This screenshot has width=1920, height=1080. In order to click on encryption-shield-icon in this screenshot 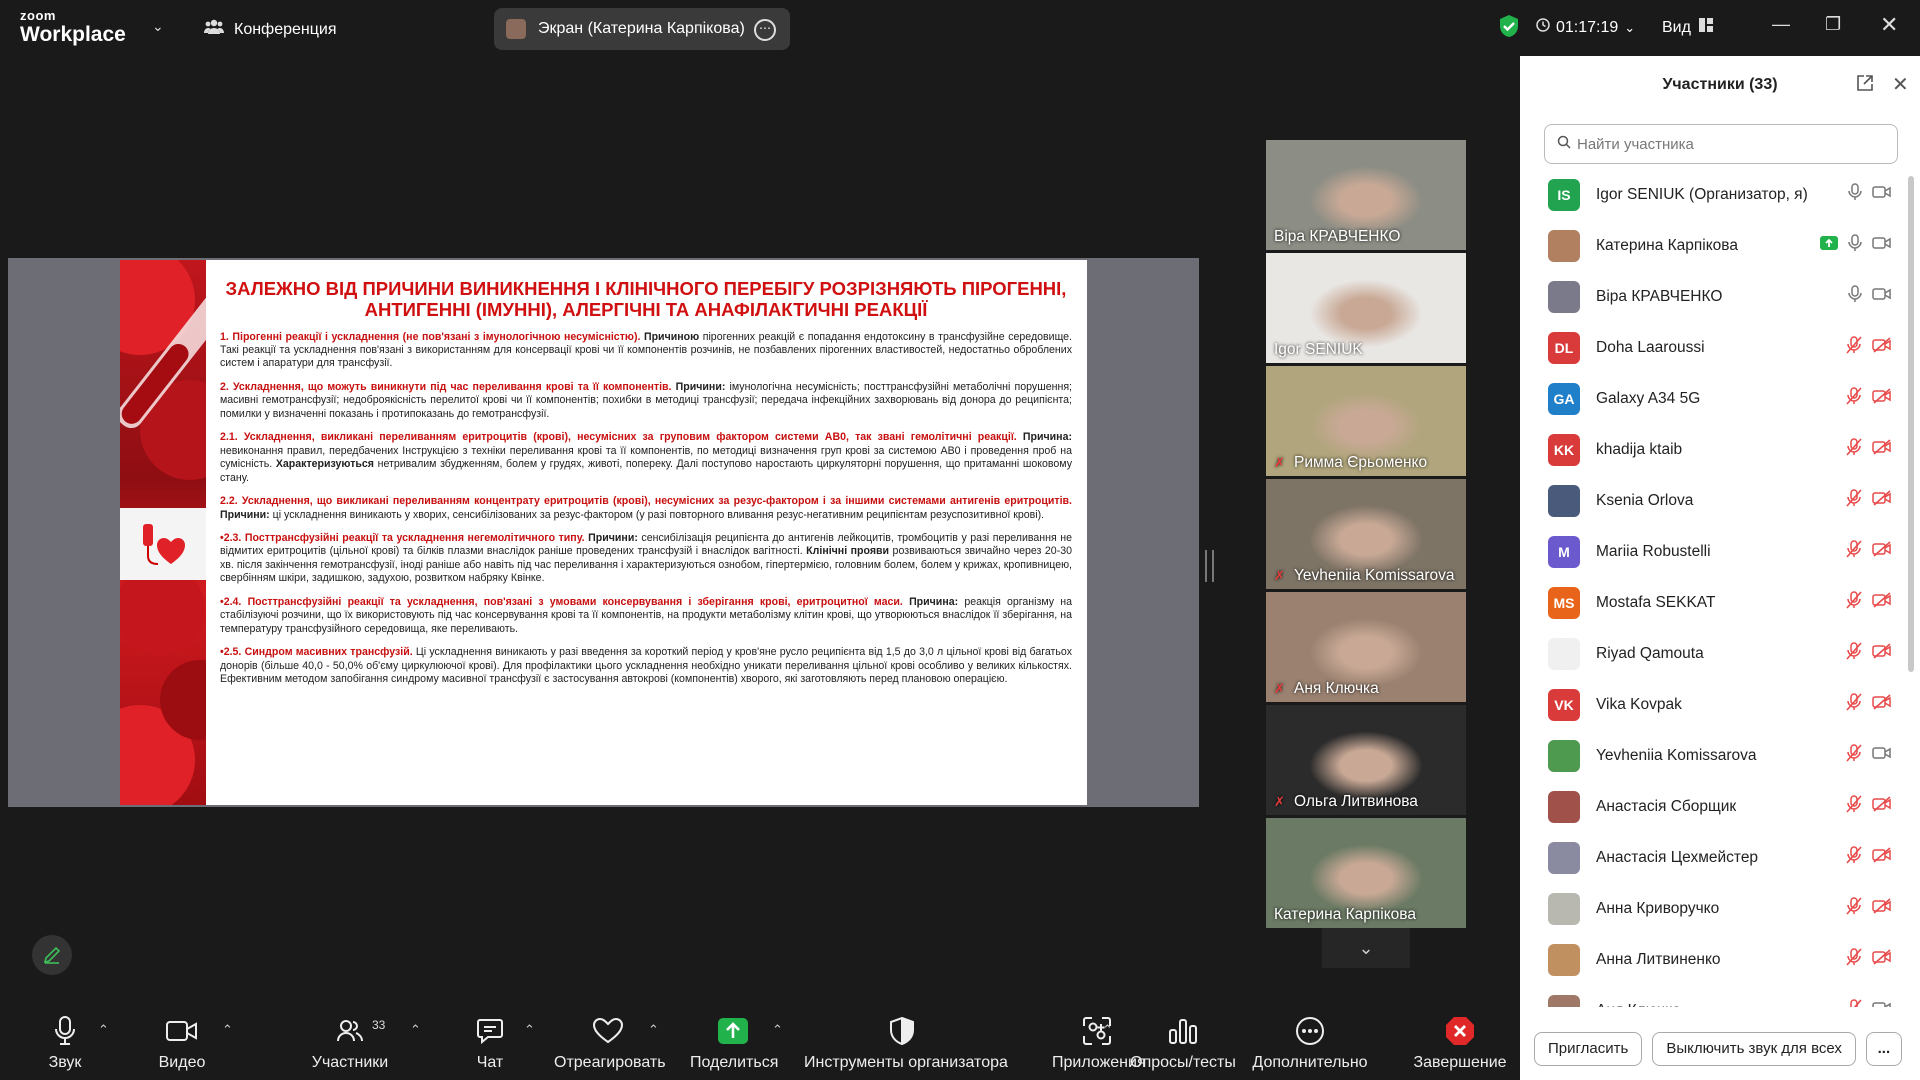, I will do `click(1509, 28)`.